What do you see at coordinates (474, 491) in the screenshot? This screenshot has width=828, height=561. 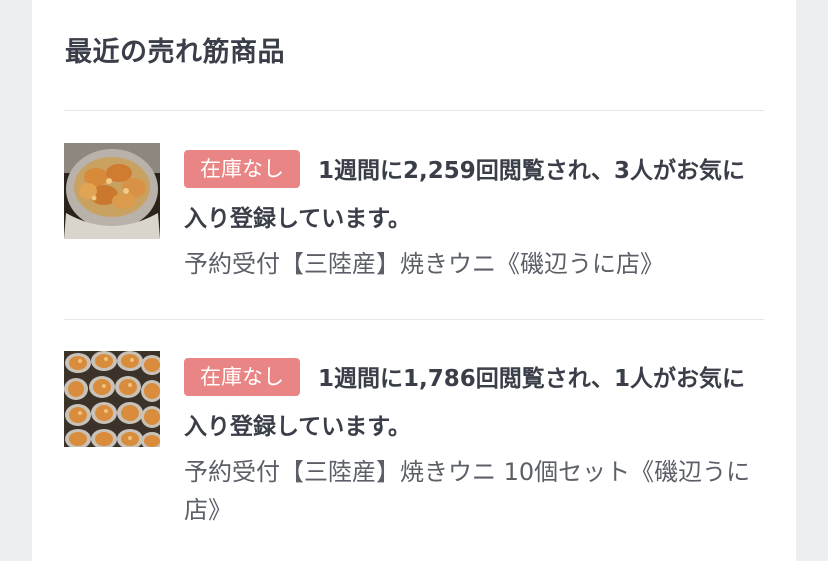 I see `product-name-link: 予約受付【三陸産】焼きウニ 10個セット《磯辺うに店》` at bounding box center [474, 491].